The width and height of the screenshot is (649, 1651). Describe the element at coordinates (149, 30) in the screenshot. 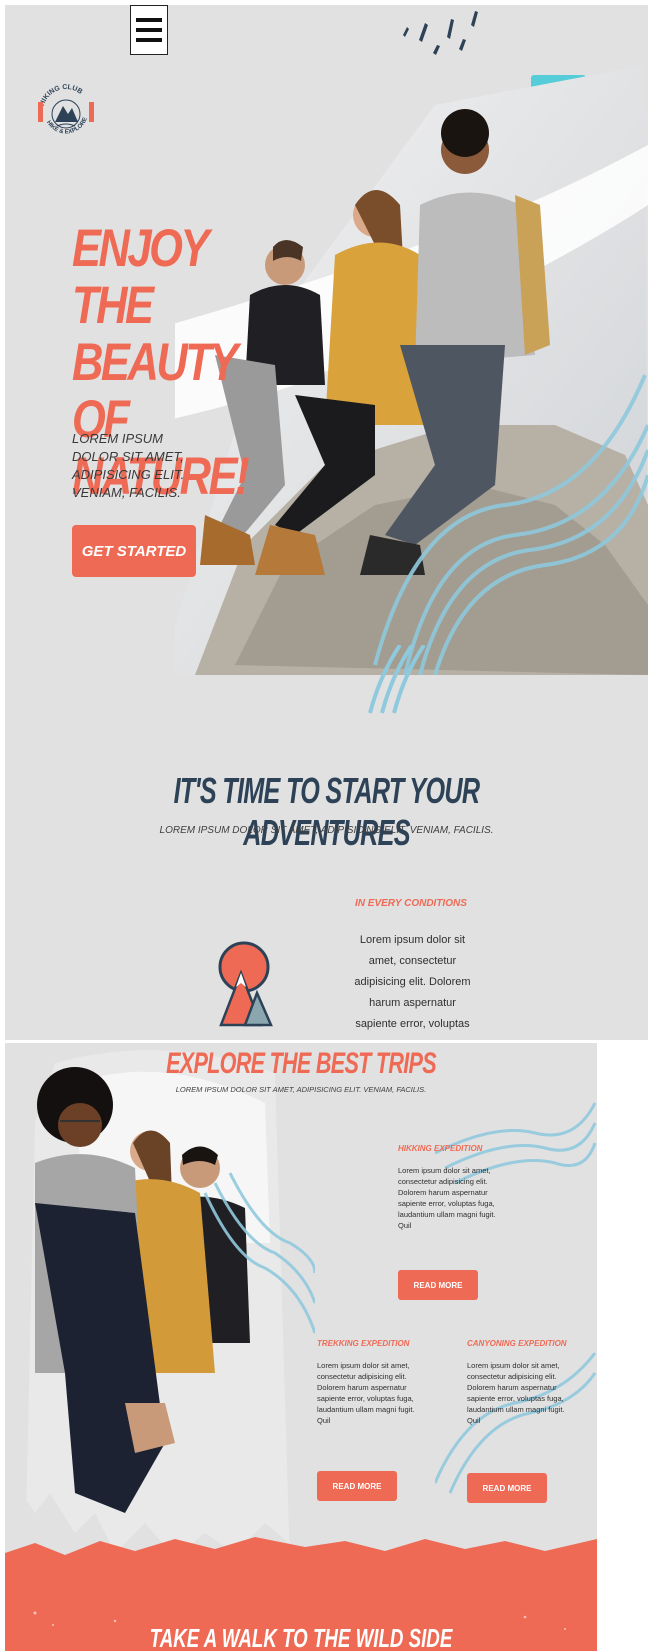

I see `menu-button` at that location.